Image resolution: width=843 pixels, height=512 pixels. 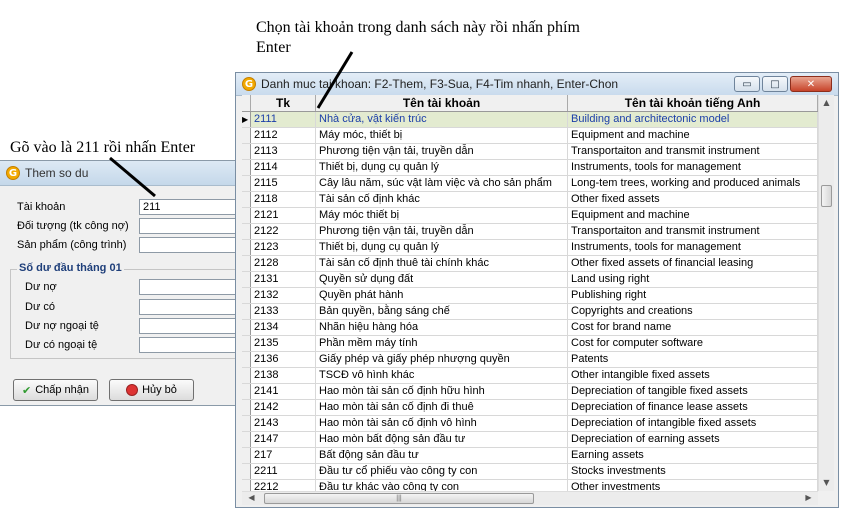 I want to click on account-code-cell: 2122, so click(x=283, y=231).